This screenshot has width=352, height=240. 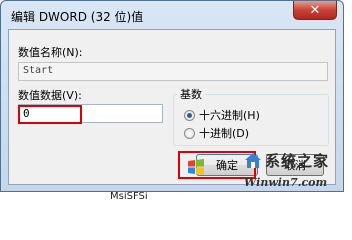 What do you see at coordinates (229, 115) in the screenshot?
I see `radio-hex-label: 十六进制(H)` at bounding box center [229, 115].